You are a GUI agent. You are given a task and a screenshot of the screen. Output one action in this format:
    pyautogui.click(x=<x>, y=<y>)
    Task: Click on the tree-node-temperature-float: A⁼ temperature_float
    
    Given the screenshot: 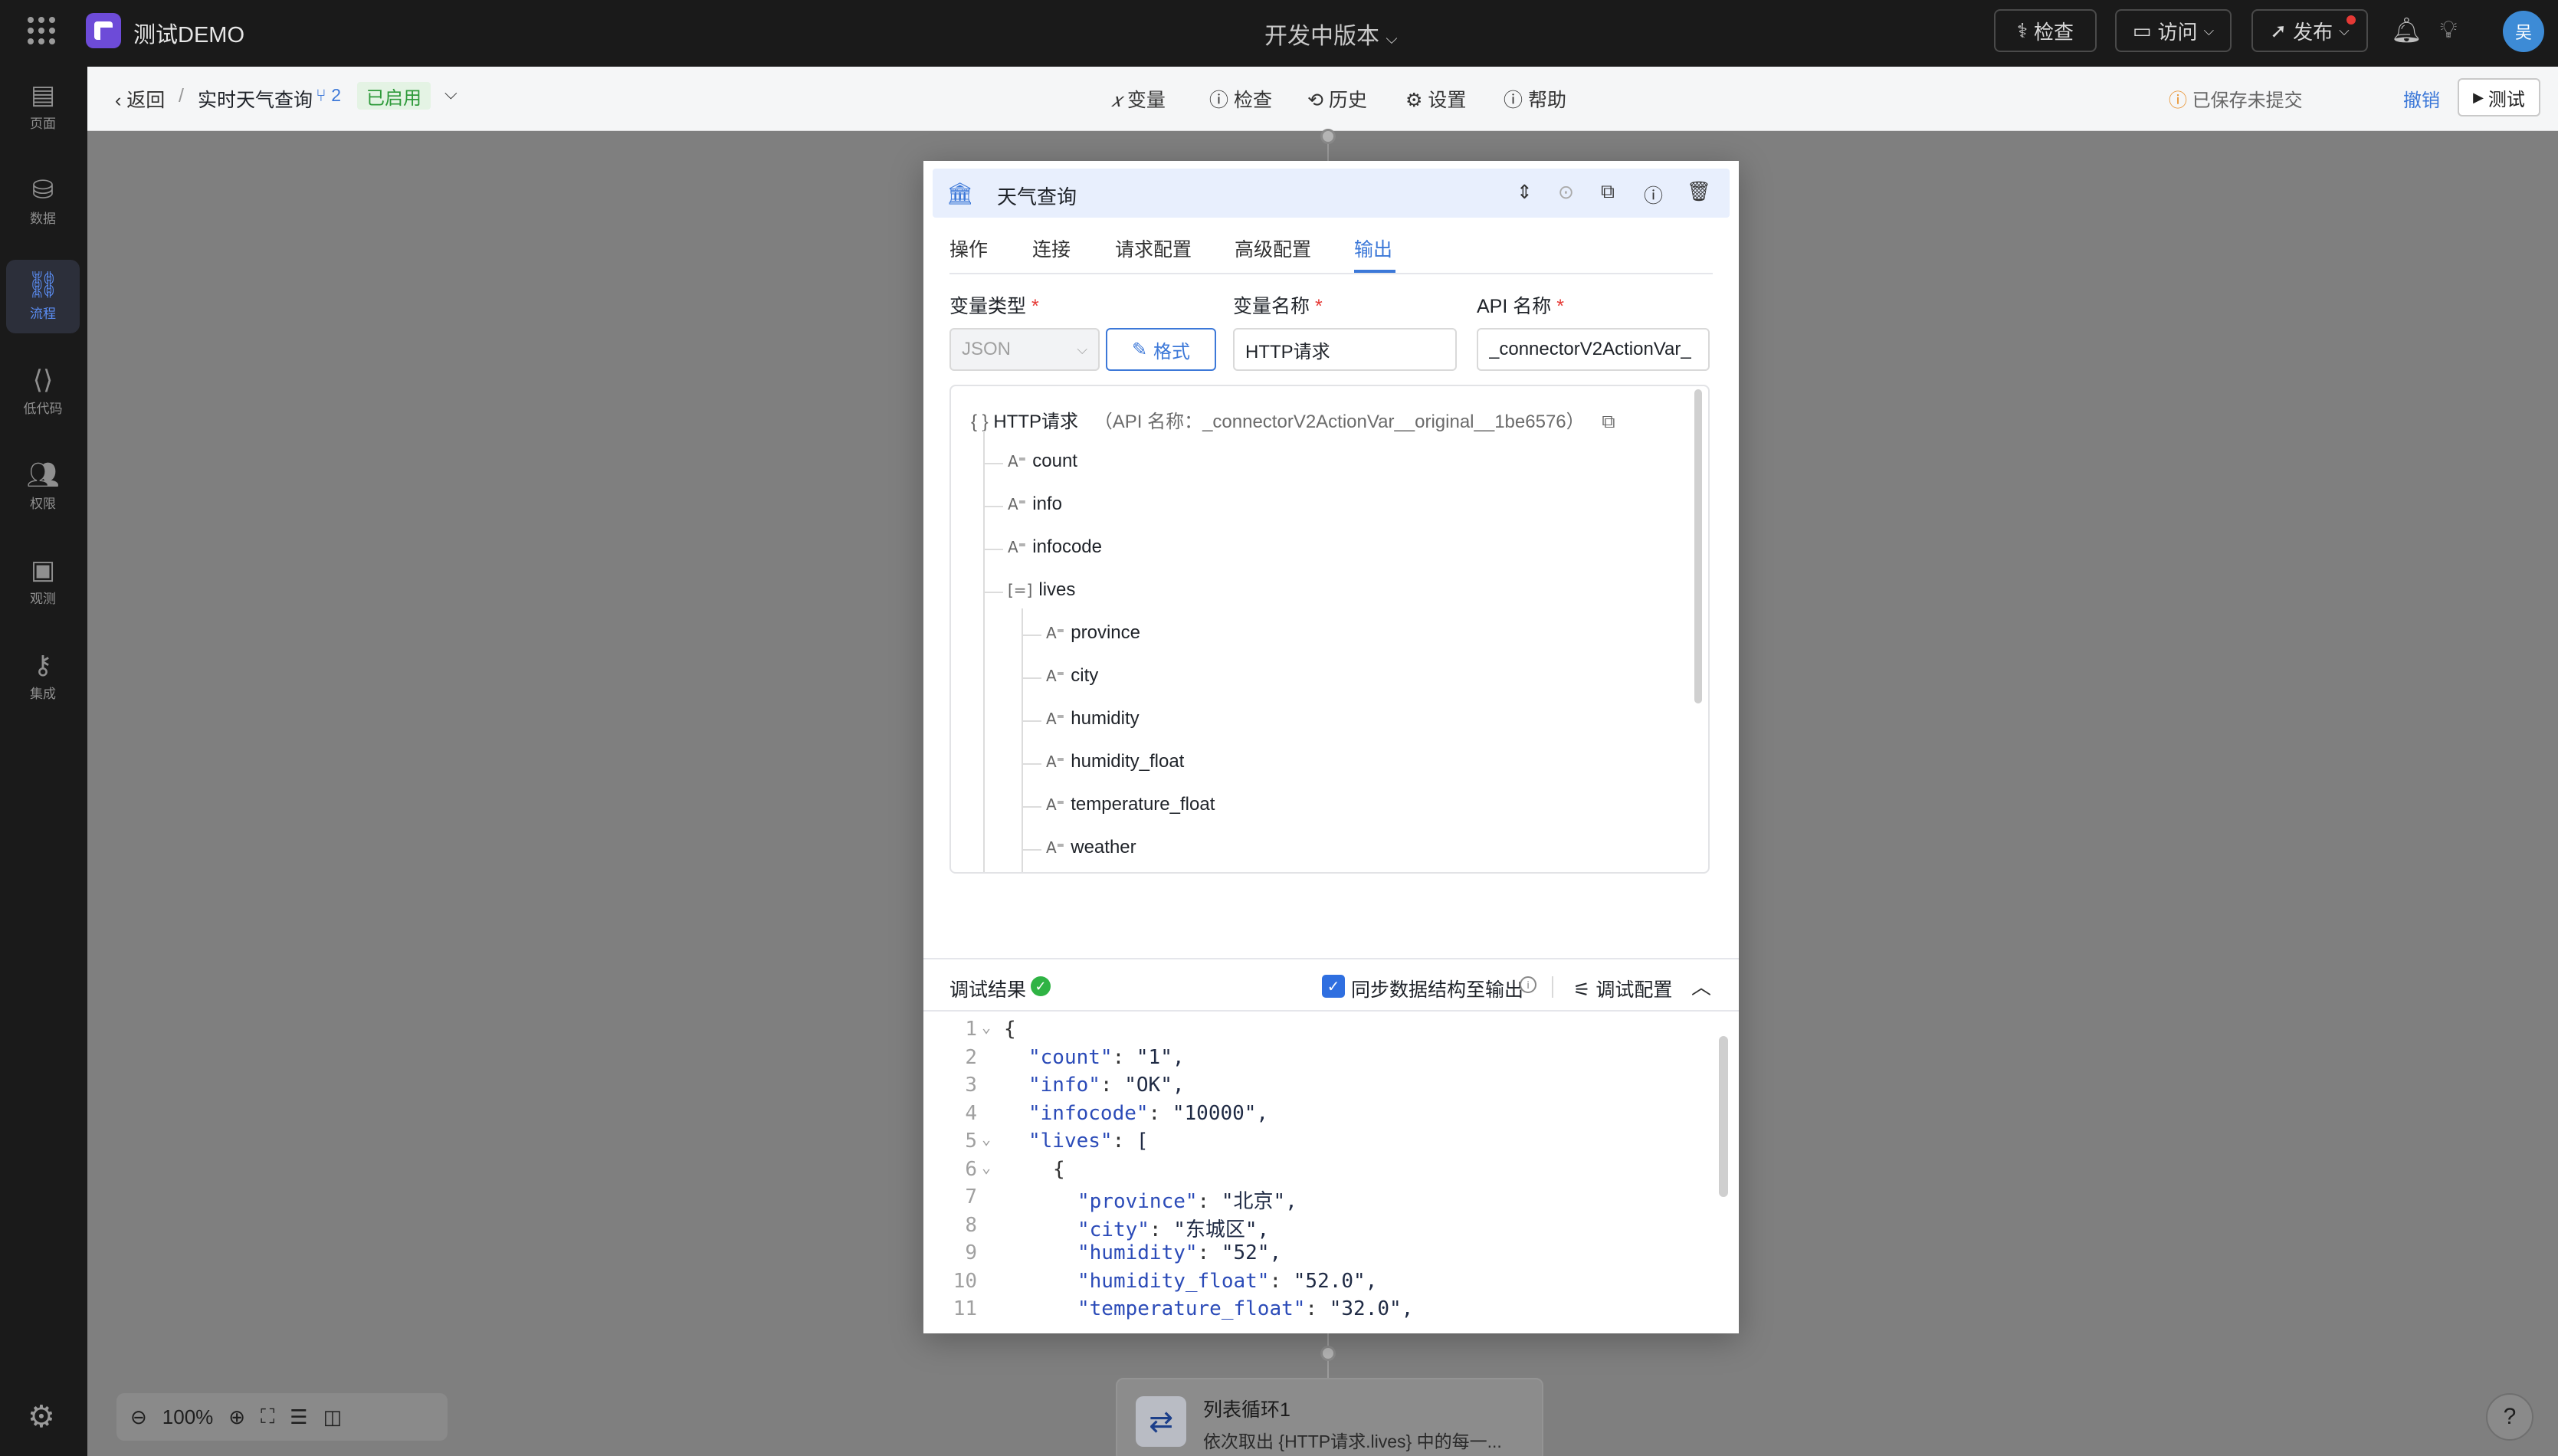 What is the action you would take?
    pyautogui.click(x=1130, y=804)
    